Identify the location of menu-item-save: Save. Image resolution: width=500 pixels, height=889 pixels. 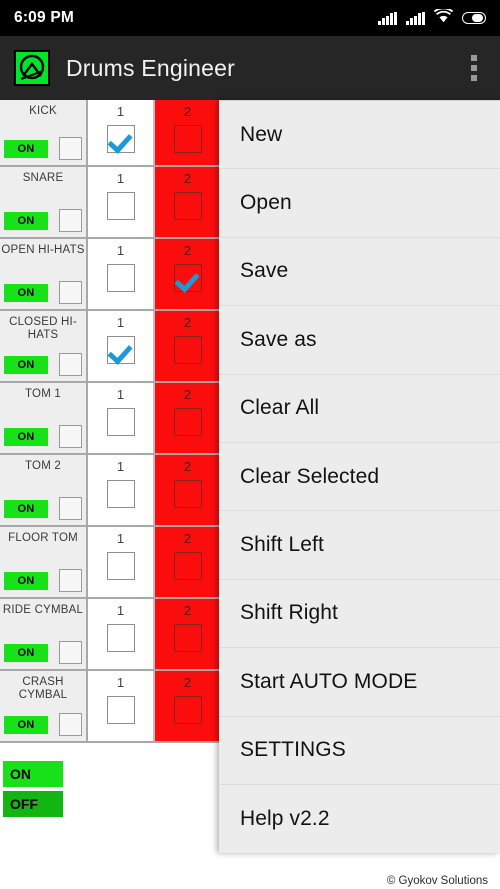
(359, 272).